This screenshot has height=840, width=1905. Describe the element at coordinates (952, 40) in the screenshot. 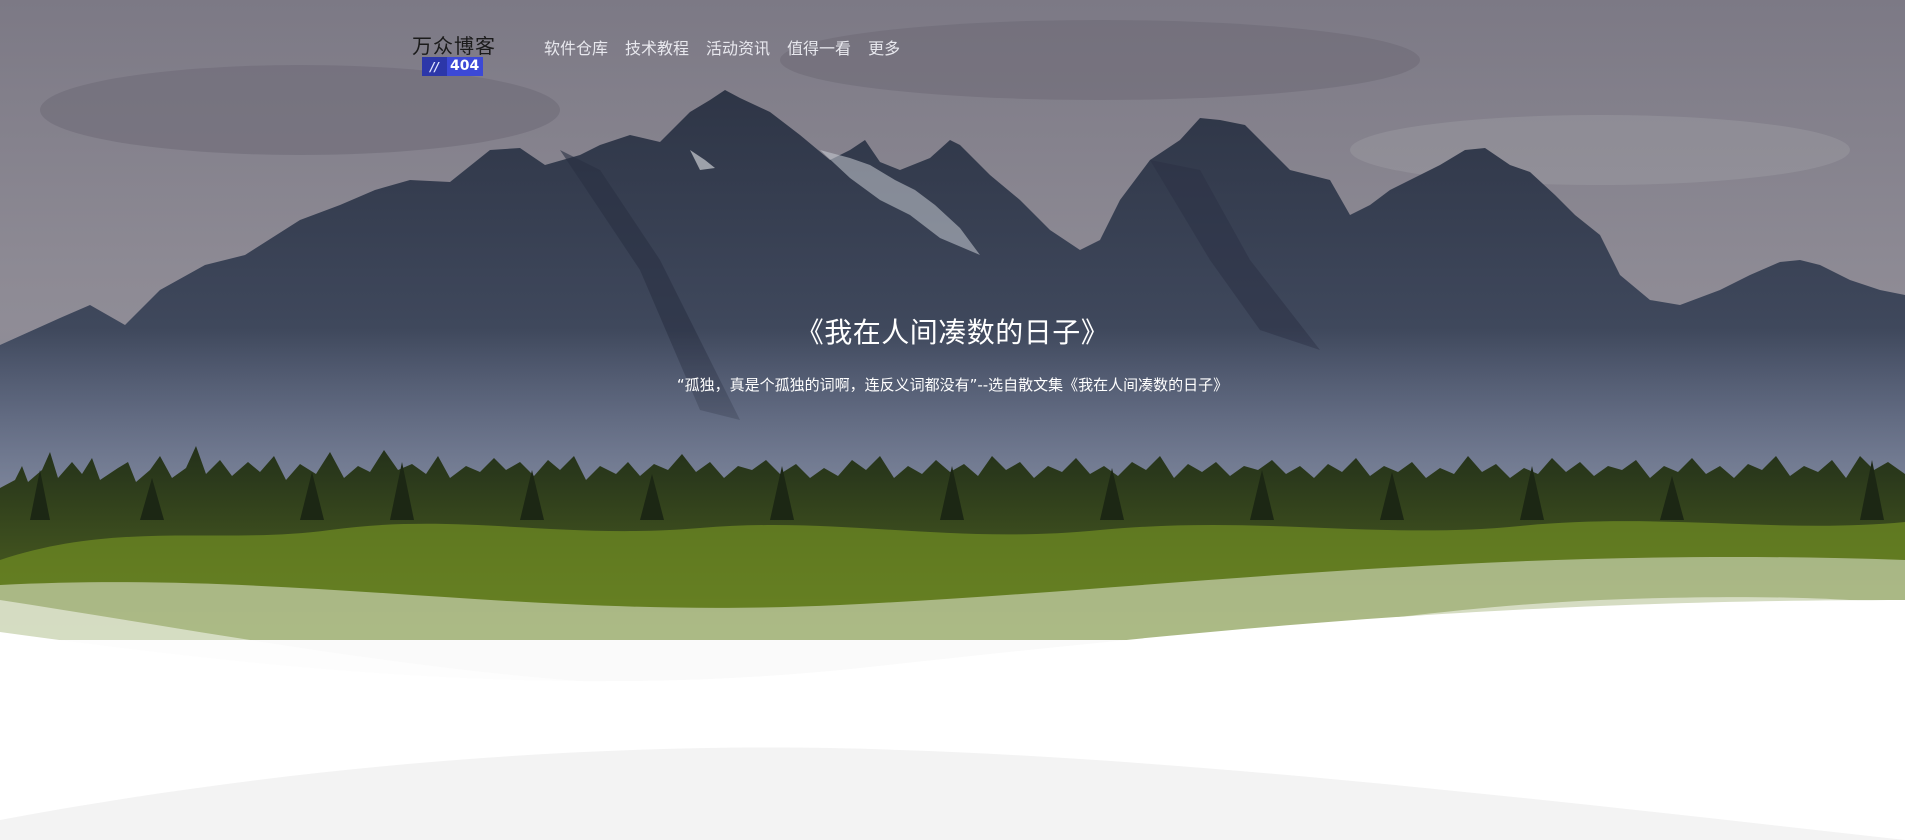

I see `top-navbar: 万众博客 // 404 软件仓库 技术教程 活动资讯 值得一看 更多` at that location.